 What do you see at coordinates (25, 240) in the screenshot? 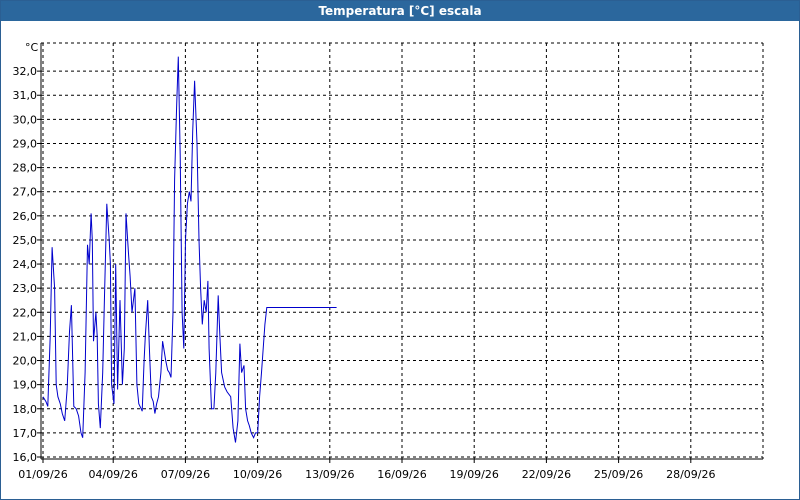
I see `y-tick-label: 25,0` at bounding box center [25, 240].